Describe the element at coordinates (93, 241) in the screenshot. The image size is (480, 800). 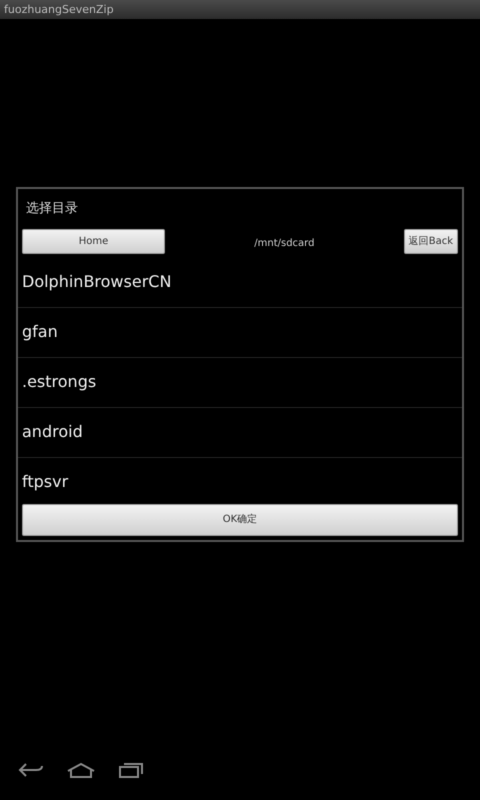
I see `home-button: Home` at that location.